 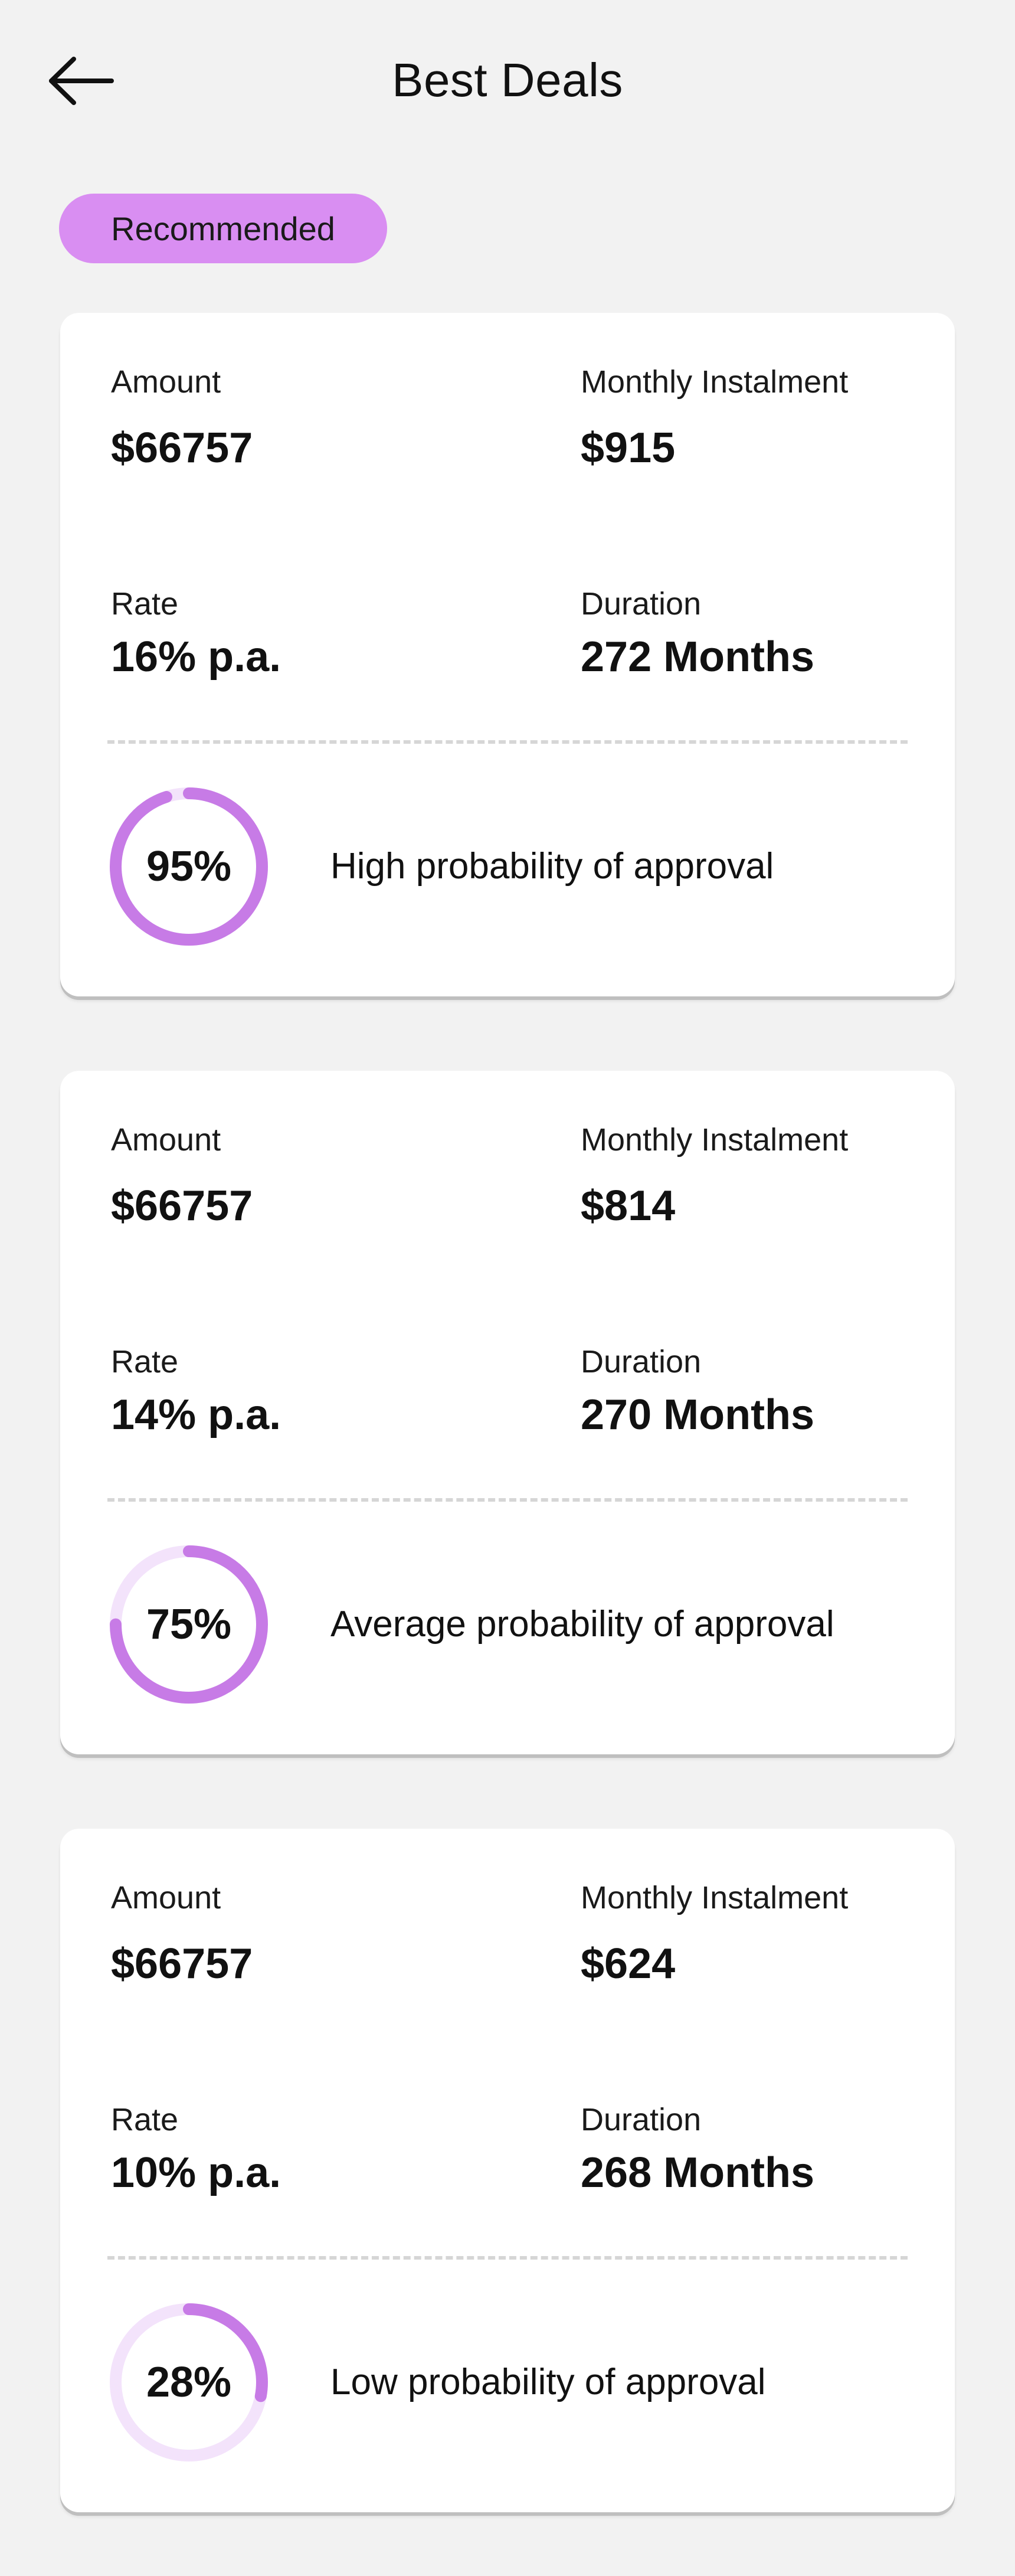 What do you see at coordinates (698, 2172) in the screenshot?
I see `duration-value: 268 Months` at bounding box center [698, 2172].